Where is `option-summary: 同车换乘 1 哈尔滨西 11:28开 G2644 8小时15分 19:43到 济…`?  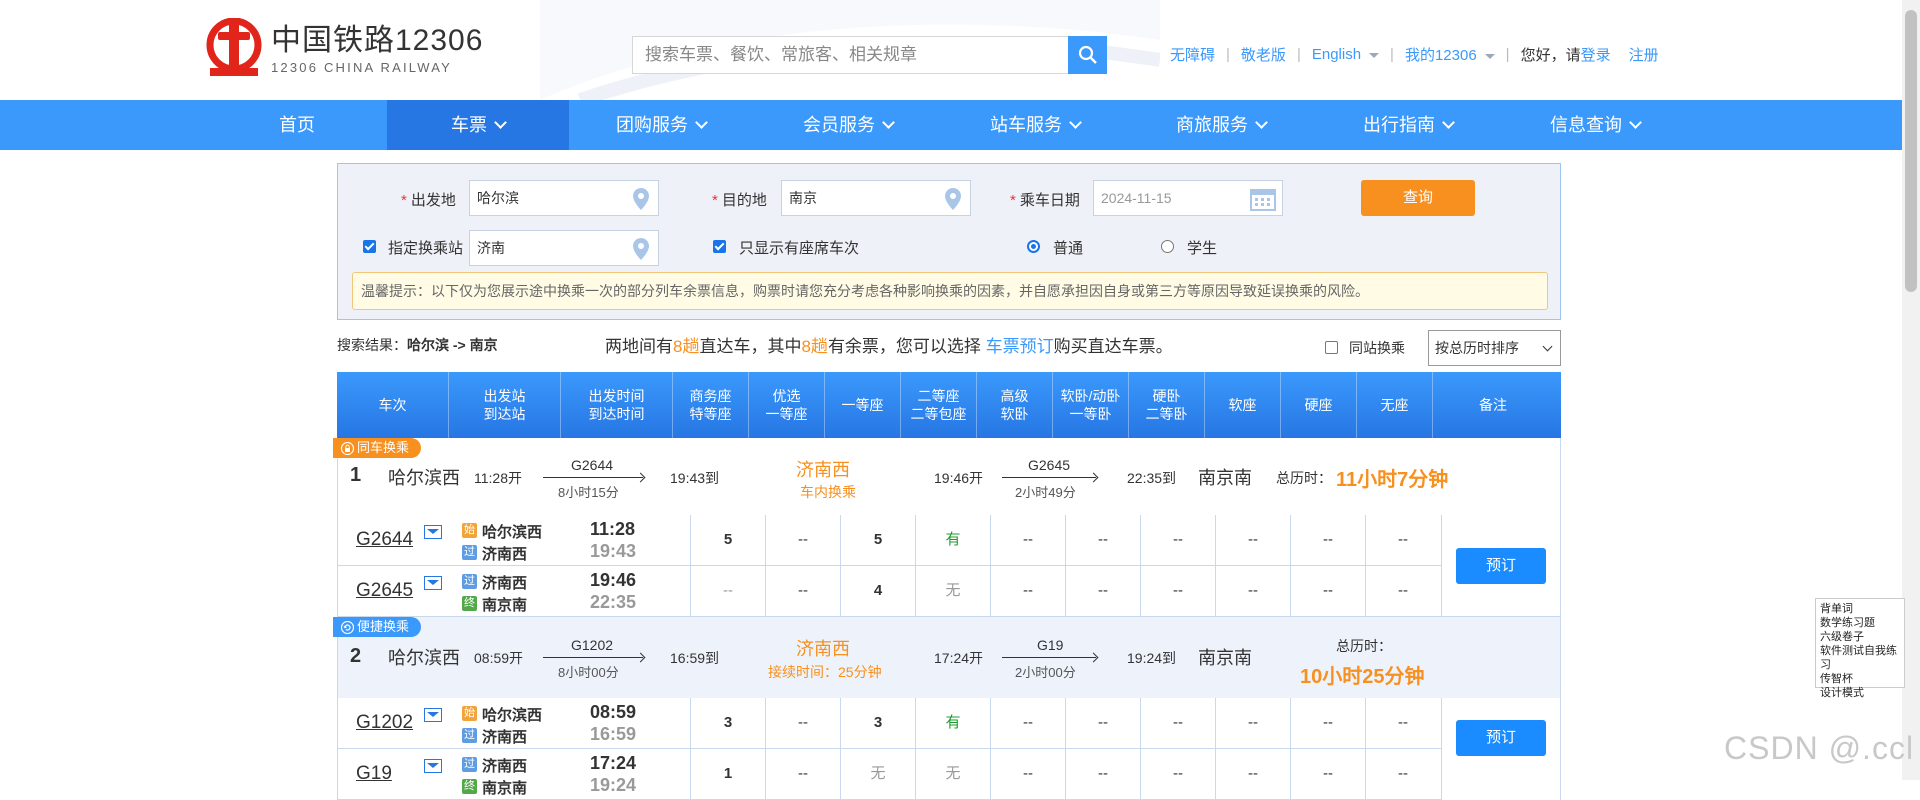
option-summary: 同车换乘 1 哈尔滨西 11:28开 G2644 8小时15分 19:43到 济… is located at coordinates (947, 476).